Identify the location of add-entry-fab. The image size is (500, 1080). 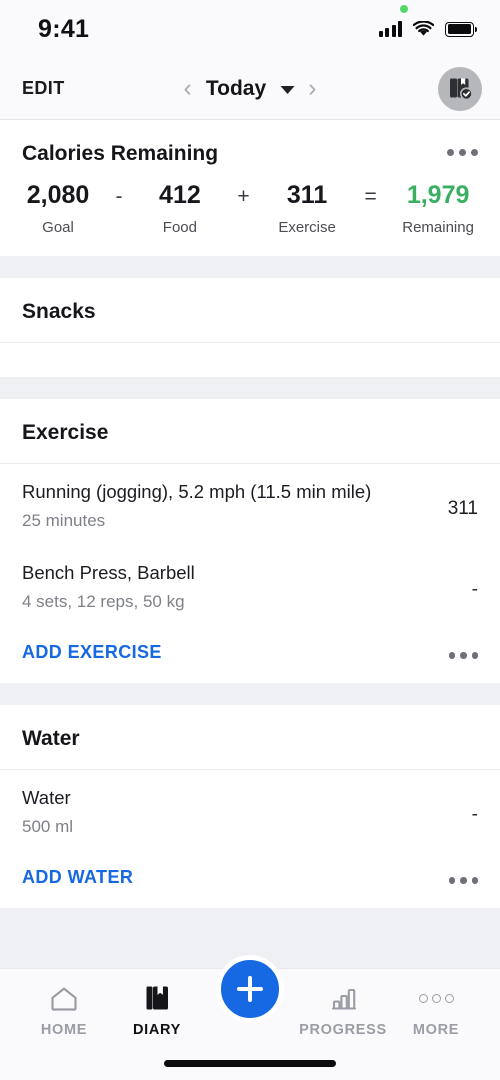
(250, 989).